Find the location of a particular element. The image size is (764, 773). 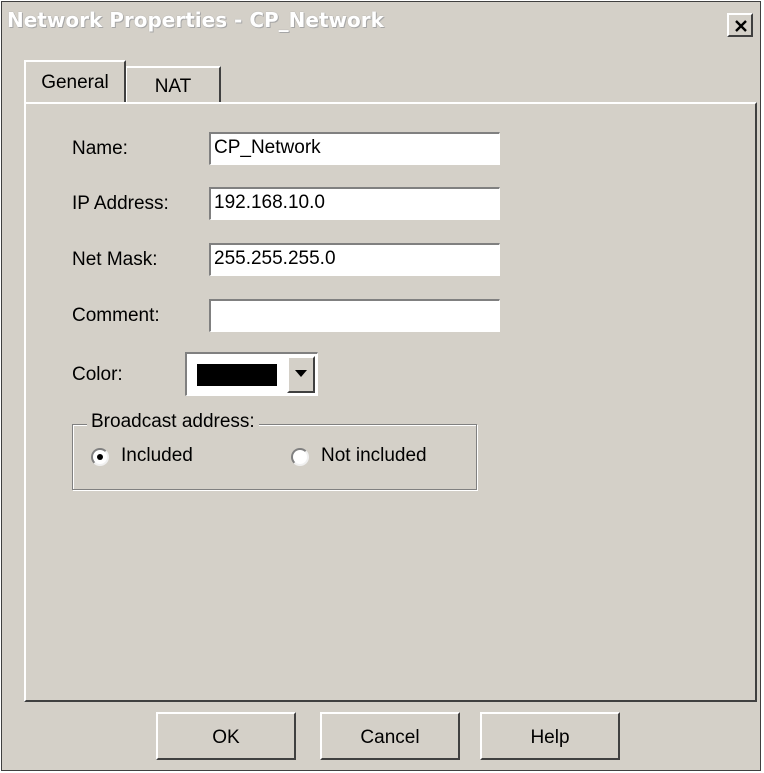

comment-label: Comment: is located at coordinates (116, 315).